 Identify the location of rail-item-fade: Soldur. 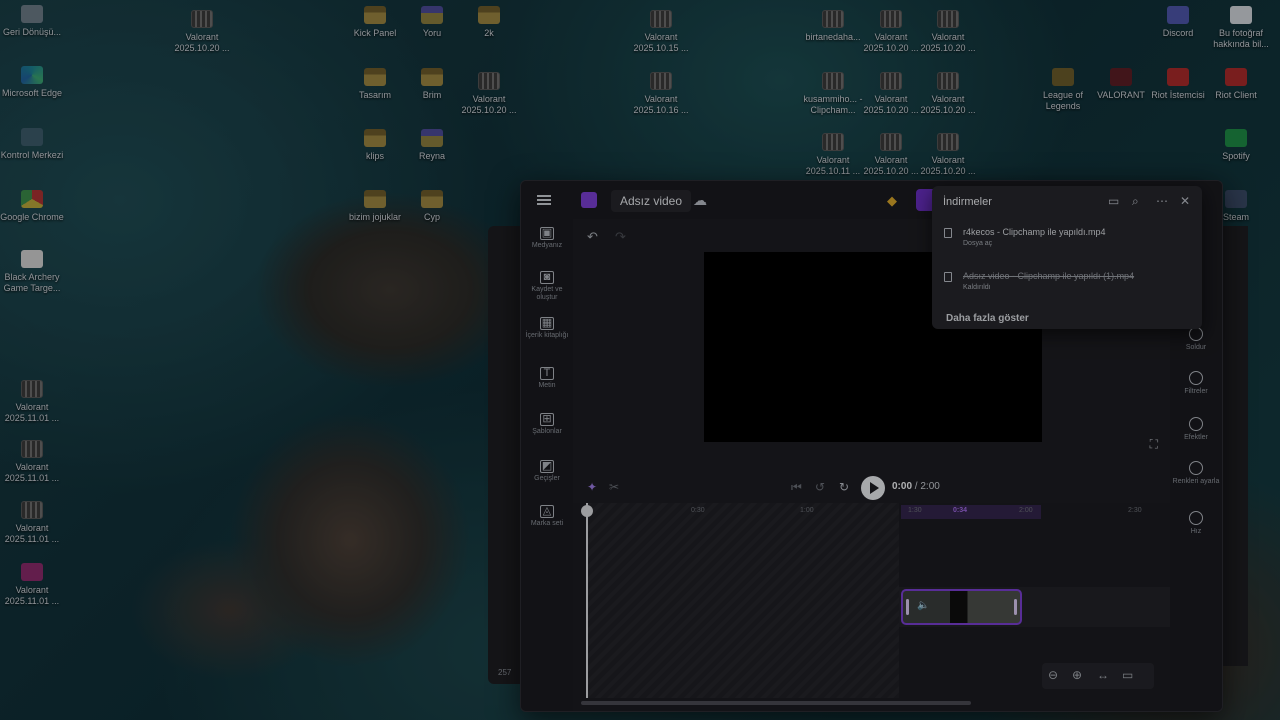
(1196, 339).